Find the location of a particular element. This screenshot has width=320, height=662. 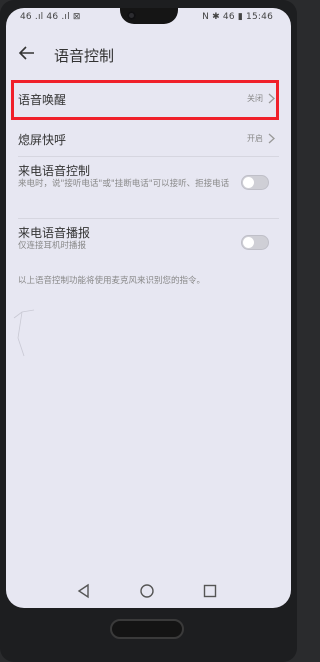

home-circle-icon is located at coordinates (147, 591).